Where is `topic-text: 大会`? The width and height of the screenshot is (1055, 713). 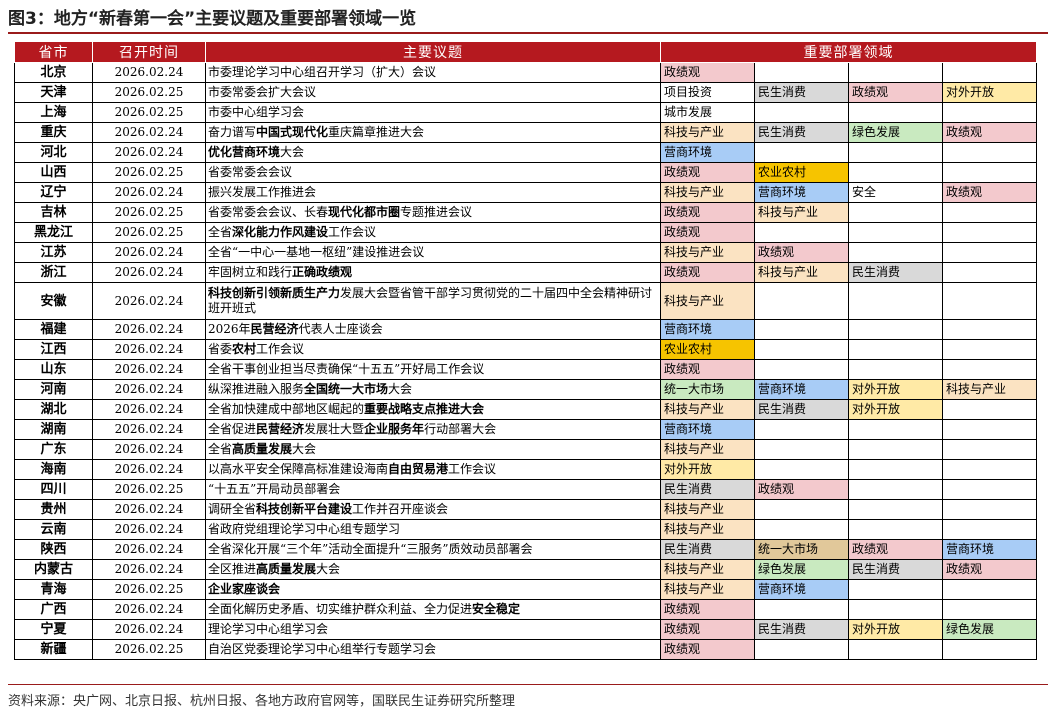 topic-text: 大会 is located at coordinates (400, 389).